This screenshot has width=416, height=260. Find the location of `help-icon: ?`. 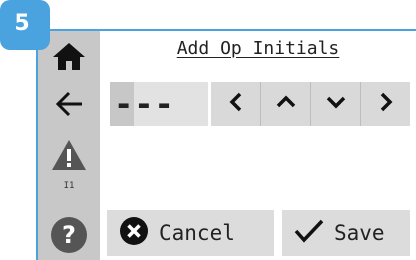

help-icon: ? is located at coordinates (69, 235).